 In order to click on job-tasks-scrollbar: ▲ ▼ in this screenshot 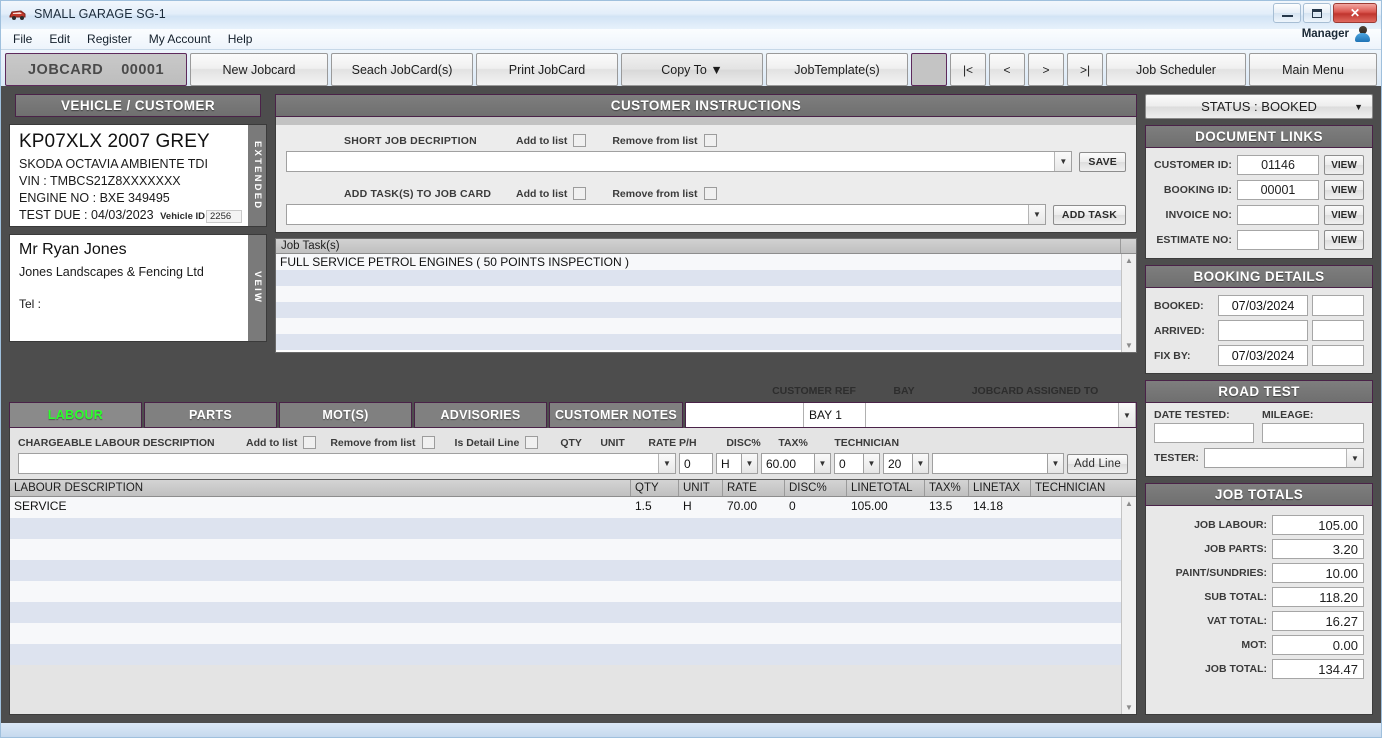, I will do `click(1128, 303)`.